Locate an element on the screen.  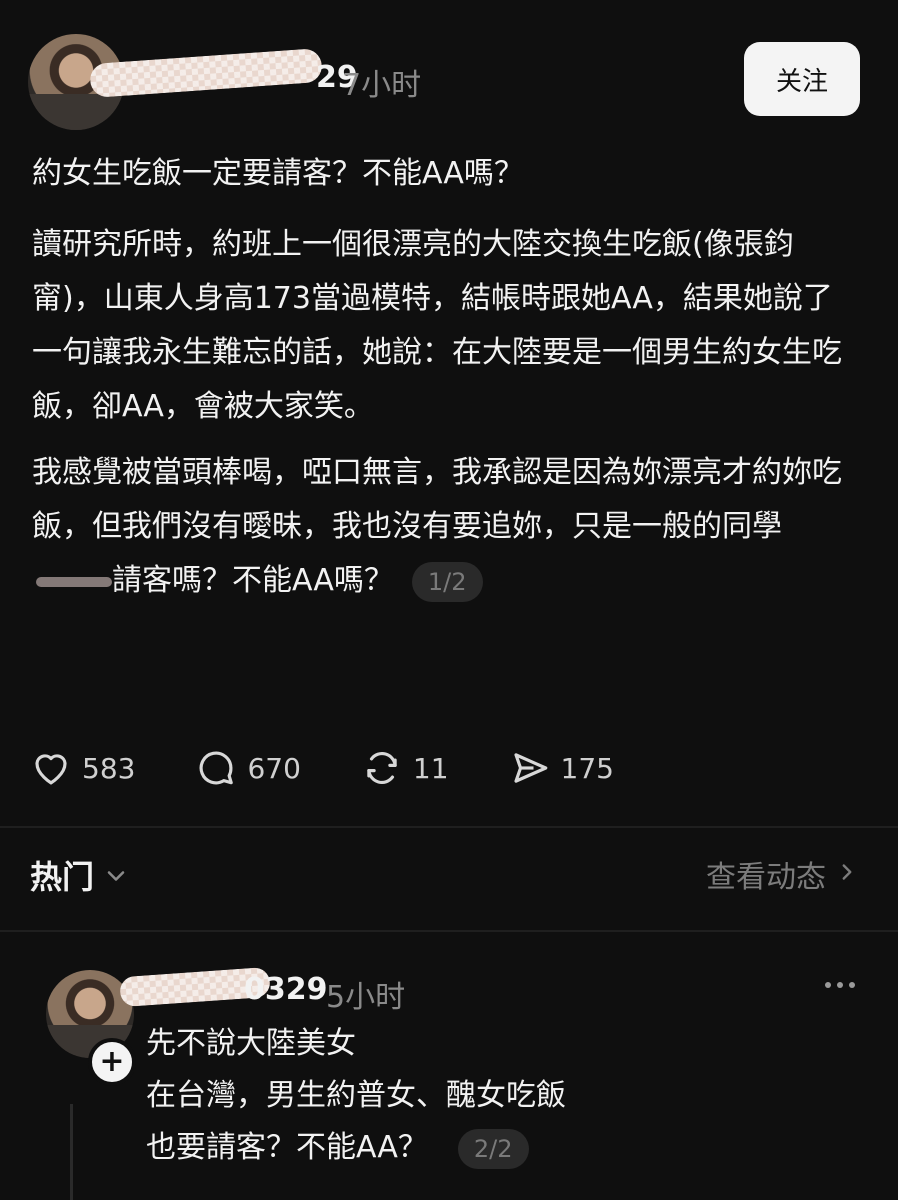
like-button: 583 is located at coordinates (82, 768).